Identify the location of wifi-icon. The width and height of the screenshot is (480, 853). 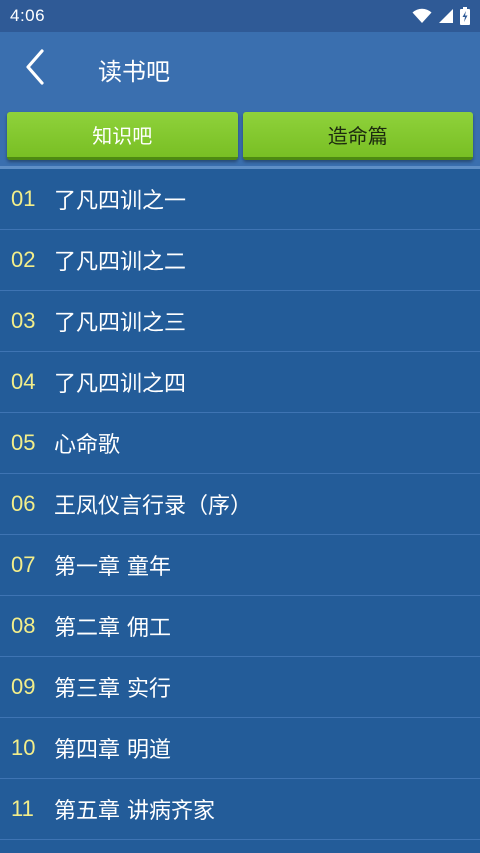
(422, 16).